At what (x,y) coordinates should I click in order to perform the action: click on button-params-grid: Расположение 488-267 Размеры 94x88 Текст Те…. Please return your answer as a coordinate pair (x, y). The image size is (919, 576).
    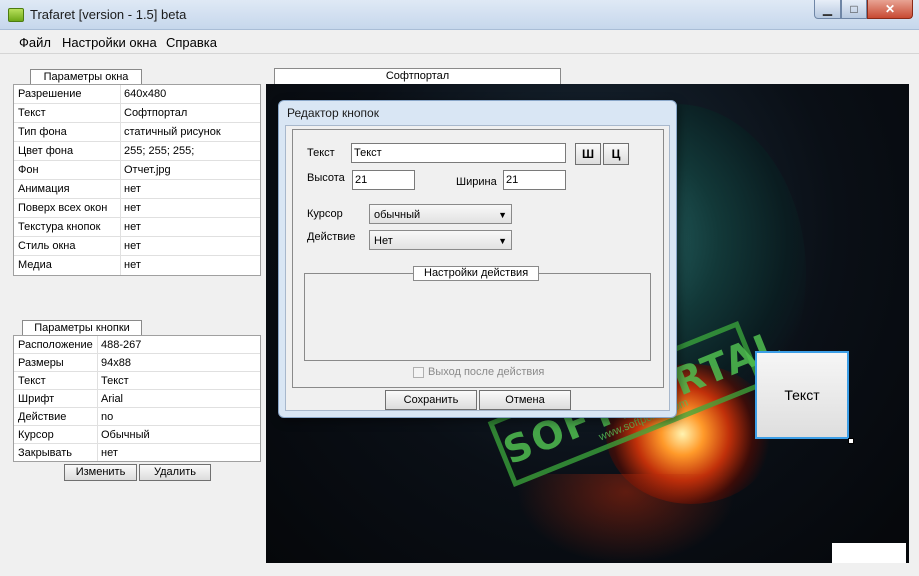
    Looking at the image, I should click on (137, 398).